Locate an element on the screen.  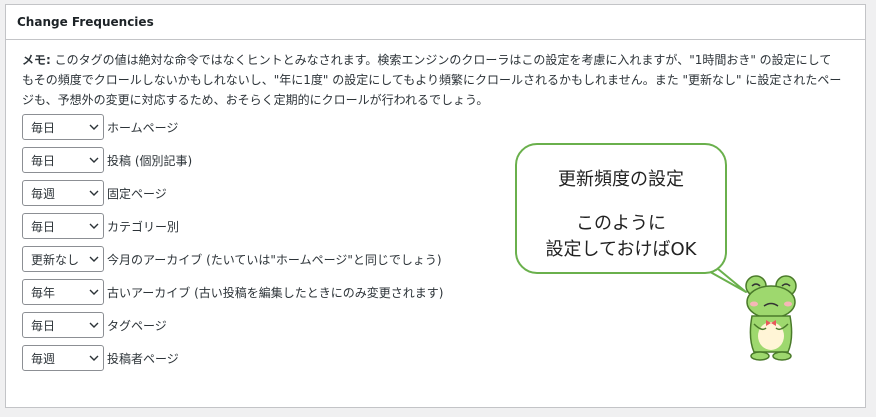
frequency-select-current-archive: 更新なし is located at coordinates (63, 259).